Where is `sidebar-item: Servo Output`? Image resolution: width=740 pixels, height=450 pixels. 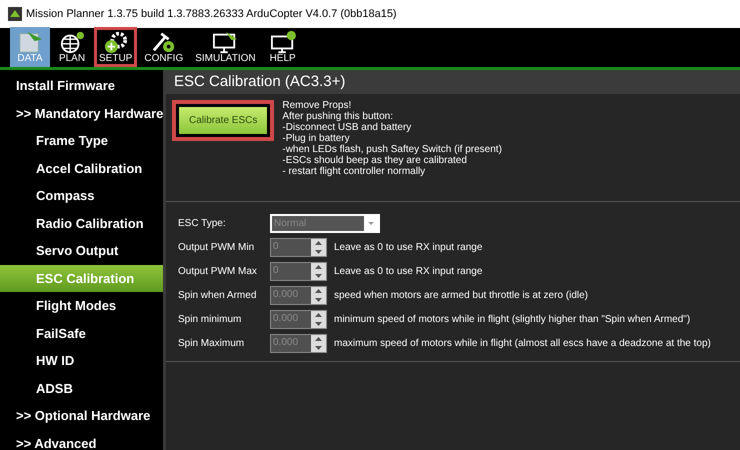 sidebar-item: Servo Output is located at coordinates (81, 250).